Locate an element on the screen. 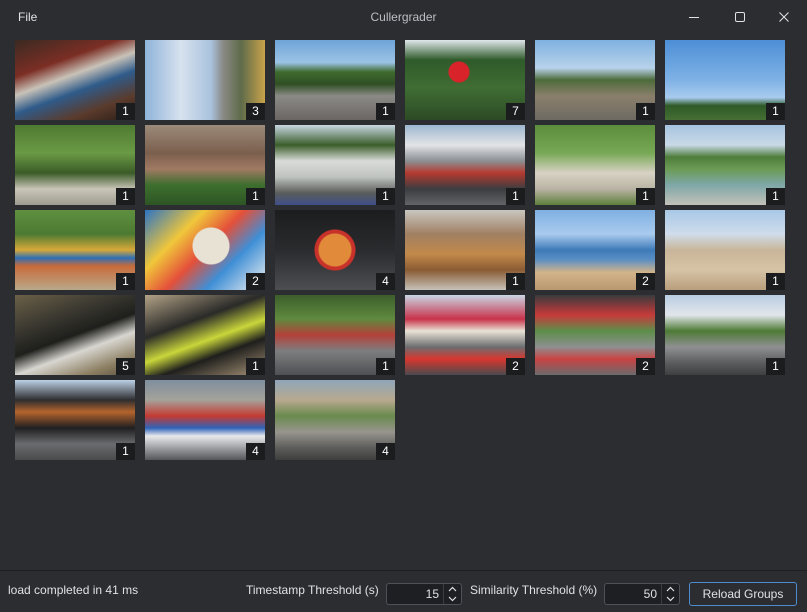 The height and width of the screenshot is (612, 807). thumbnail-intersection-crowd: 4 is located at coordinates (335, 420).